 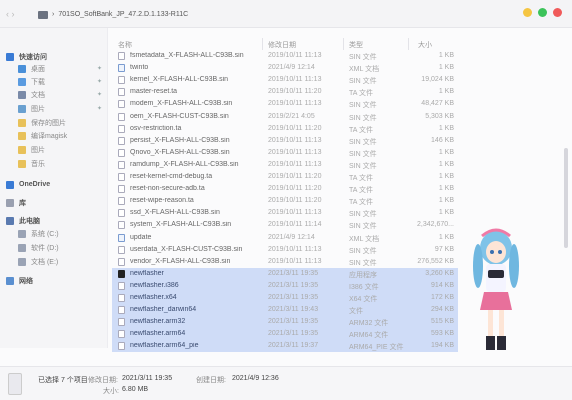 I want to click on size-value: 6.80 MB, so click(x=135, y=389).